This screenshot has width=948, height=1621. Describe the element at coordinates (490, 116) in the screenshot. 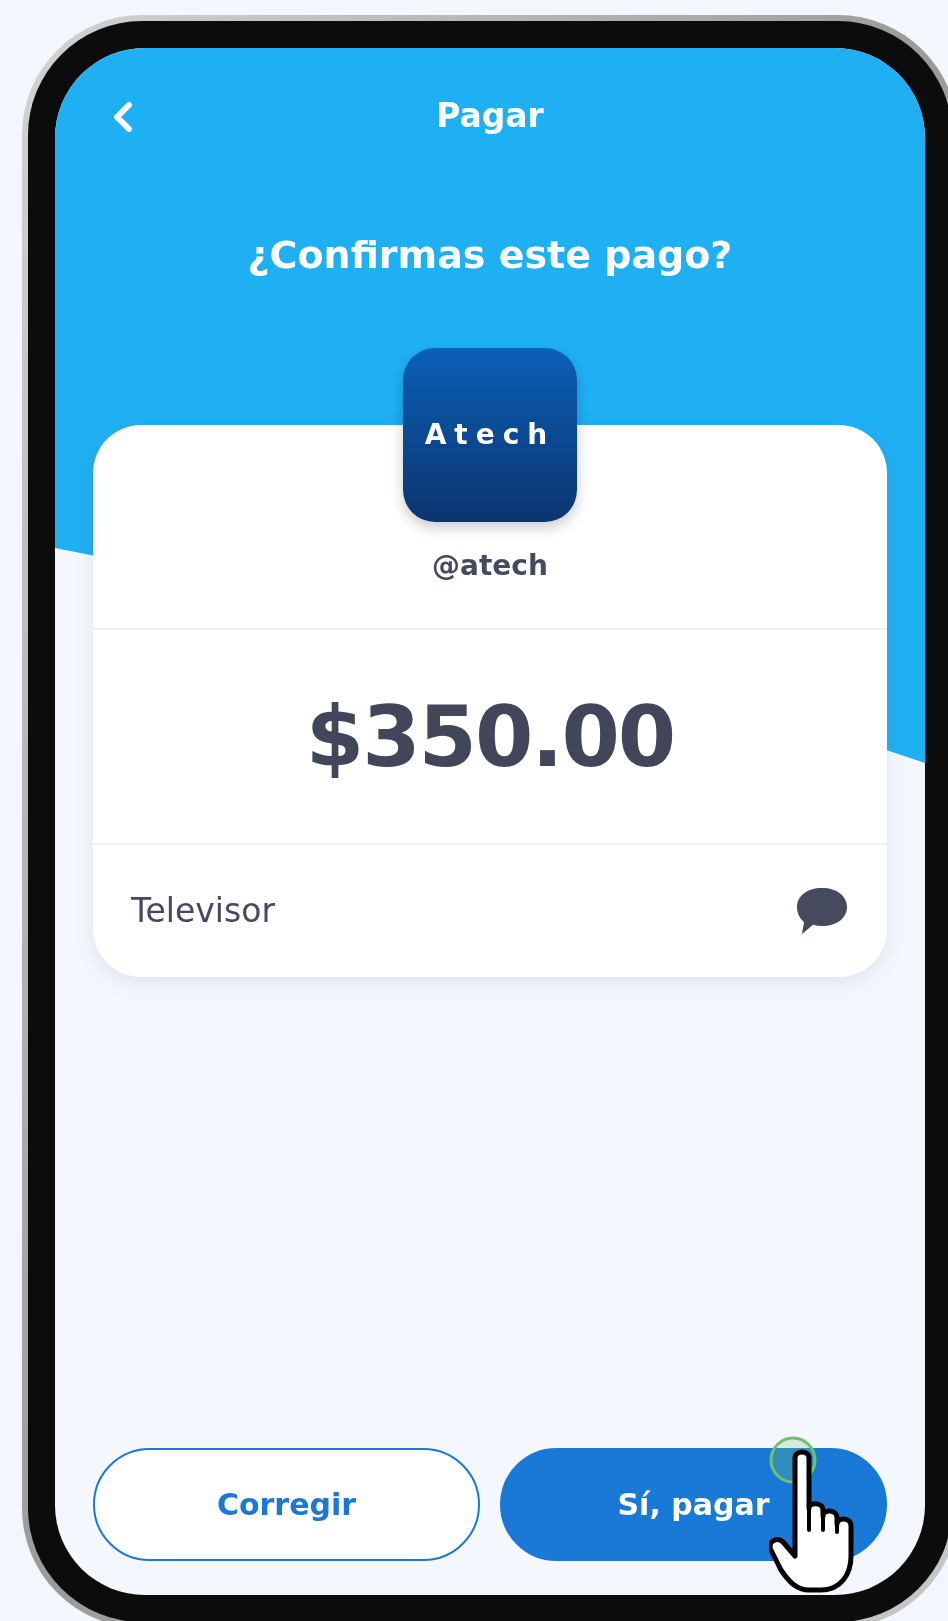

I see `page-title: Pagar` at that location.